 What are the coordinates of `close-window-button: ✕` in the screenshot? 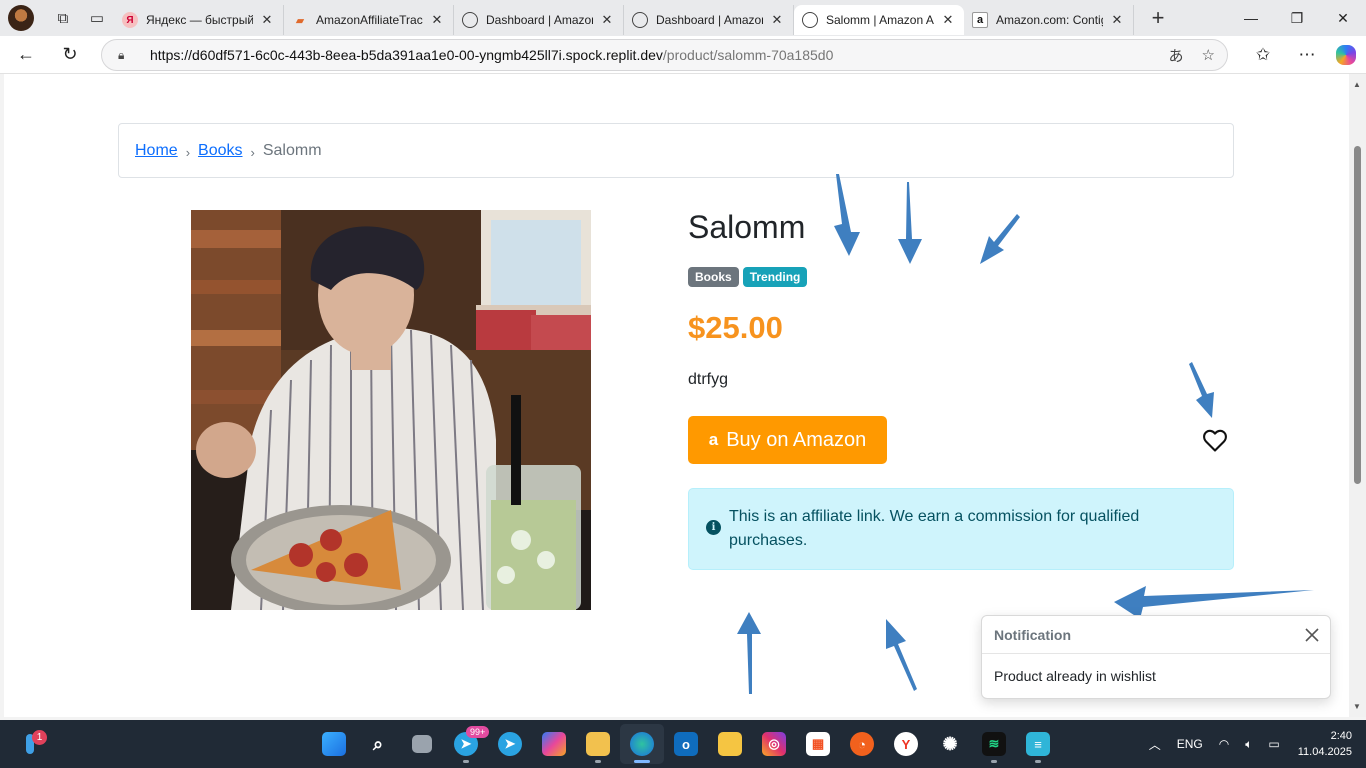 It's located at (1343, 18).